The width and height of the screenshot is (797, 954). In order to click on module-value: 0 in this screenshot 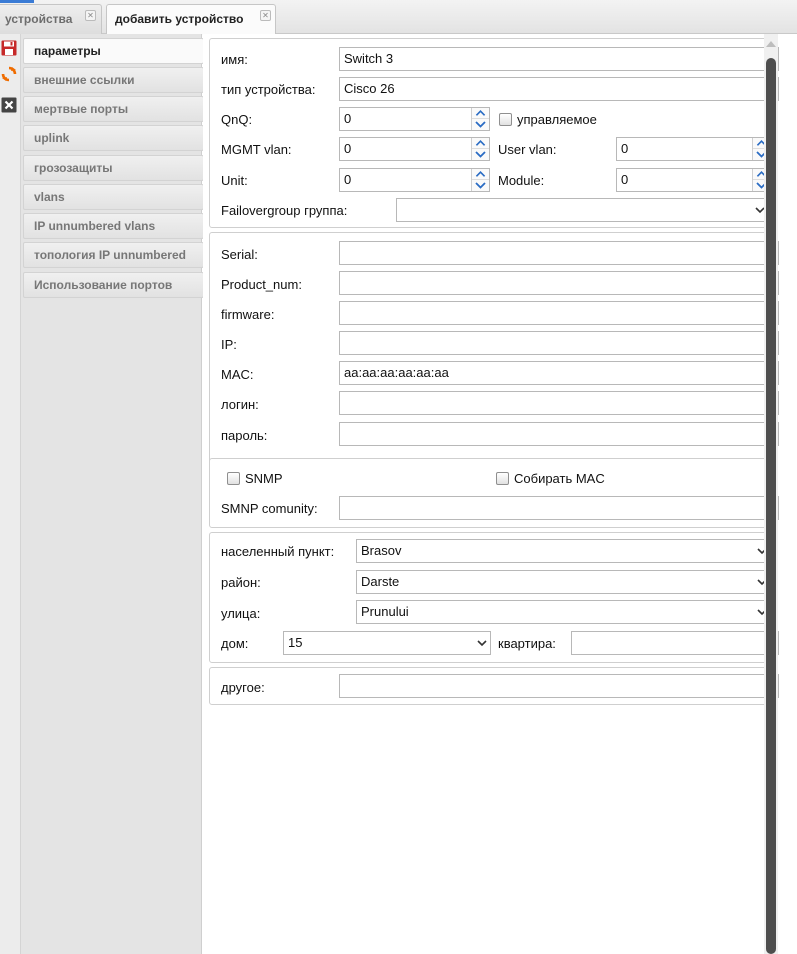, I will do `click(625, 179)`.